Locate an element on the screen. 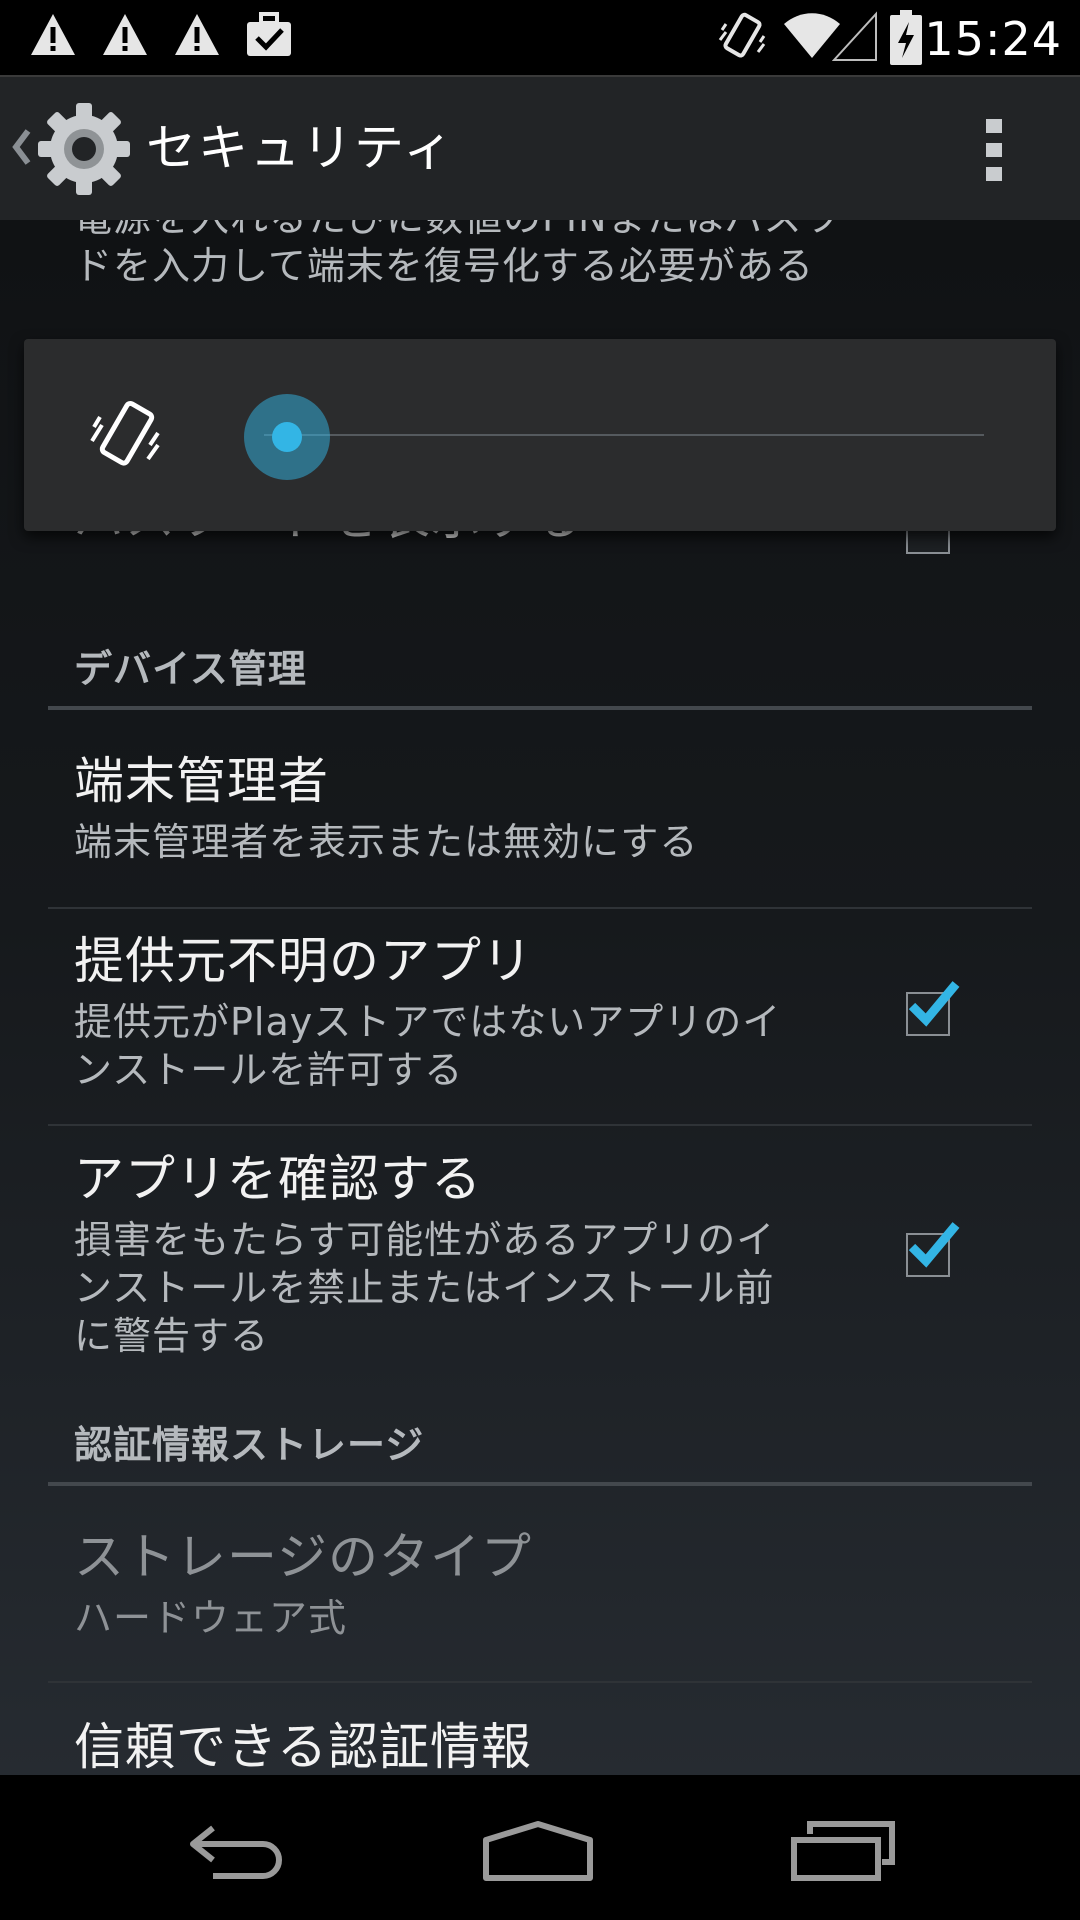 Image resolution: width=1080 pixels, height=1920 pixels. status-clock: 15:24 is located at coordinates (993, 39).